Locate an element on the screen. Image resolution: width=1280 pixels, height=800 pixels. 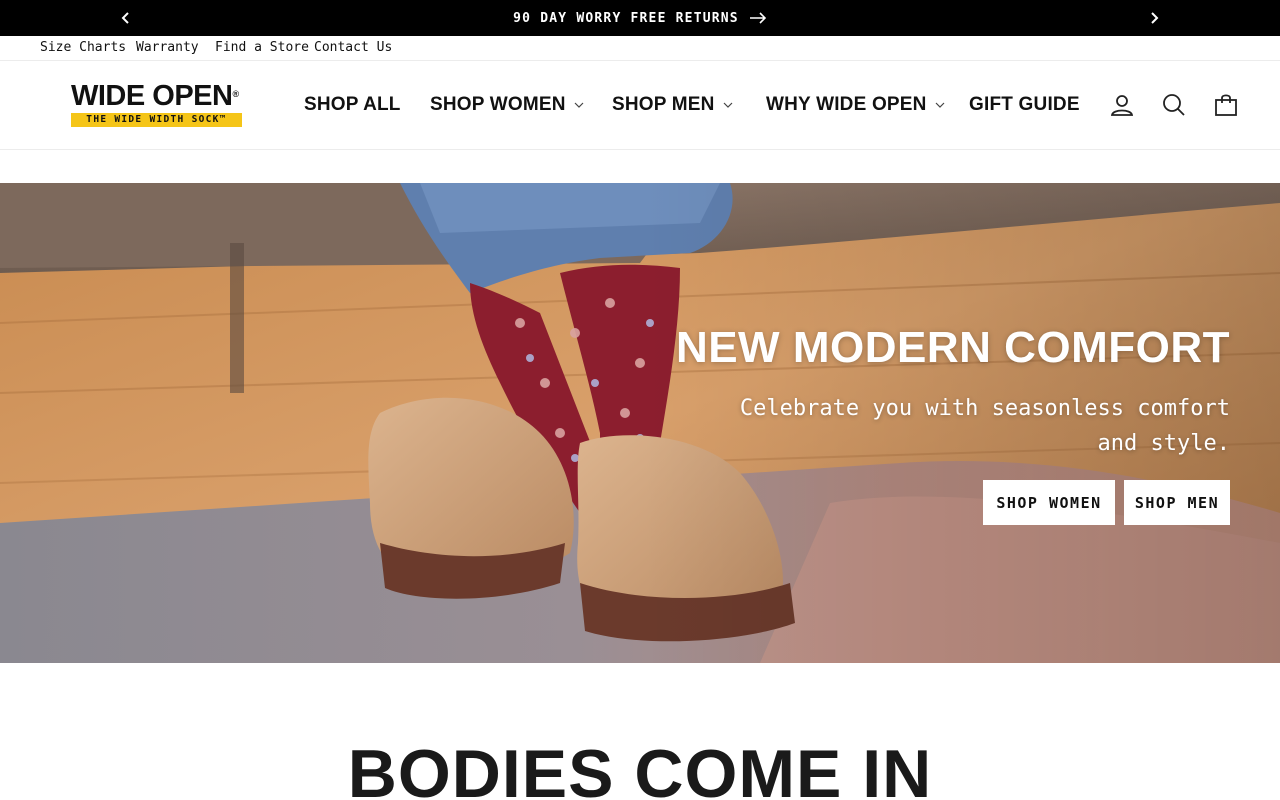
announcement-bar: 90 DAY WORRY FREE RETURNS is located at coordinates (640, 18).